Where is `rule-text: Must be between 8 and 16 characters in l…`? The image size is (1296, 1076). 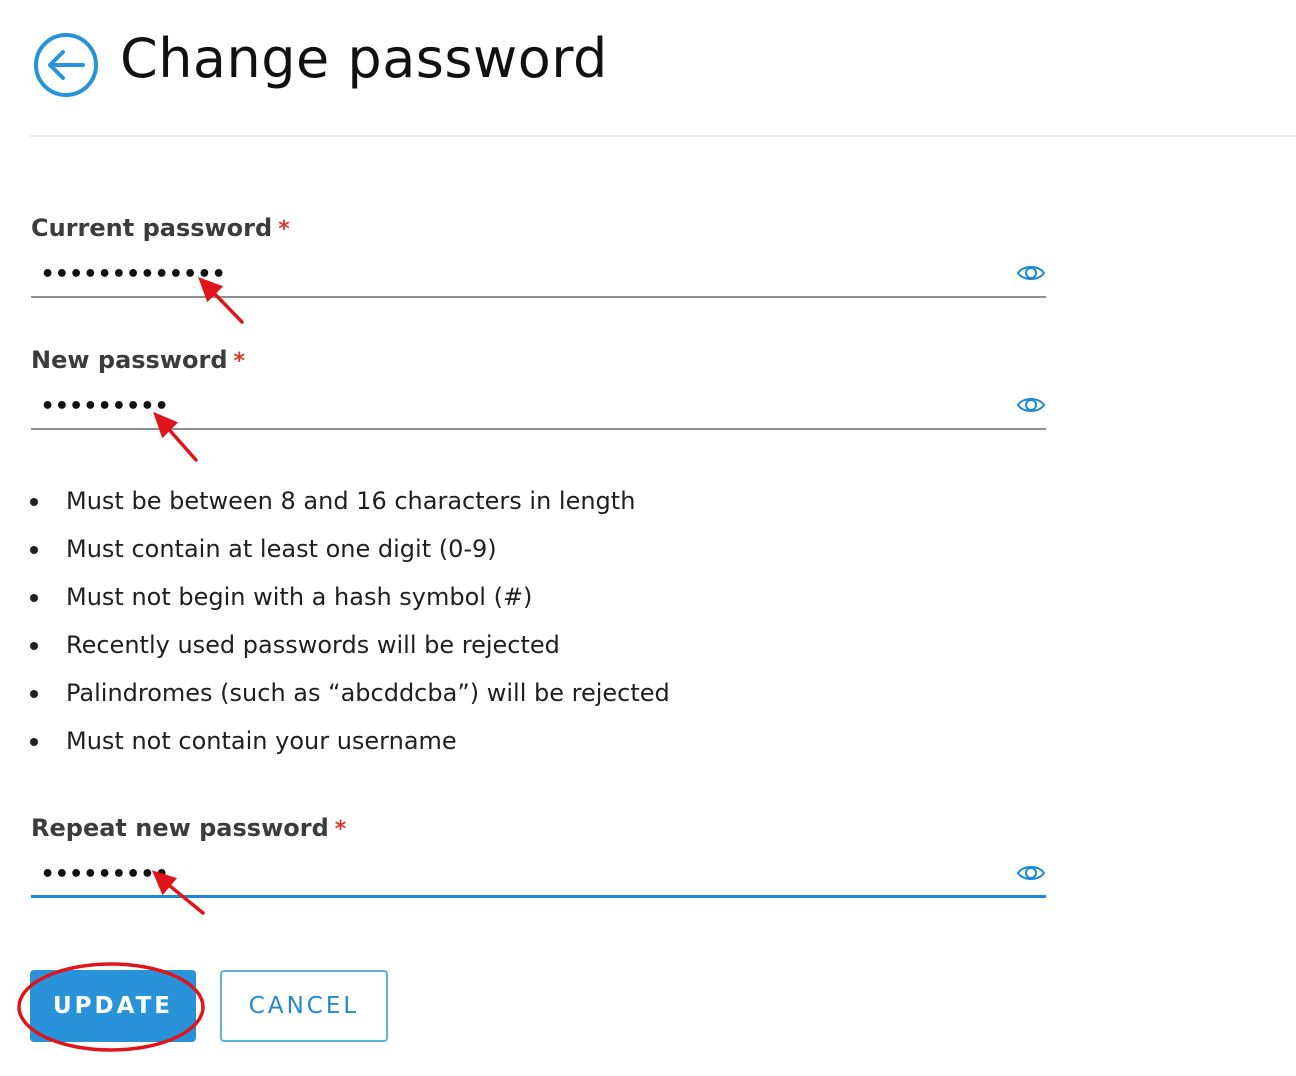 rule-text: Must be between 8 and 16 characters in l… is located at coordinates (351, 501).